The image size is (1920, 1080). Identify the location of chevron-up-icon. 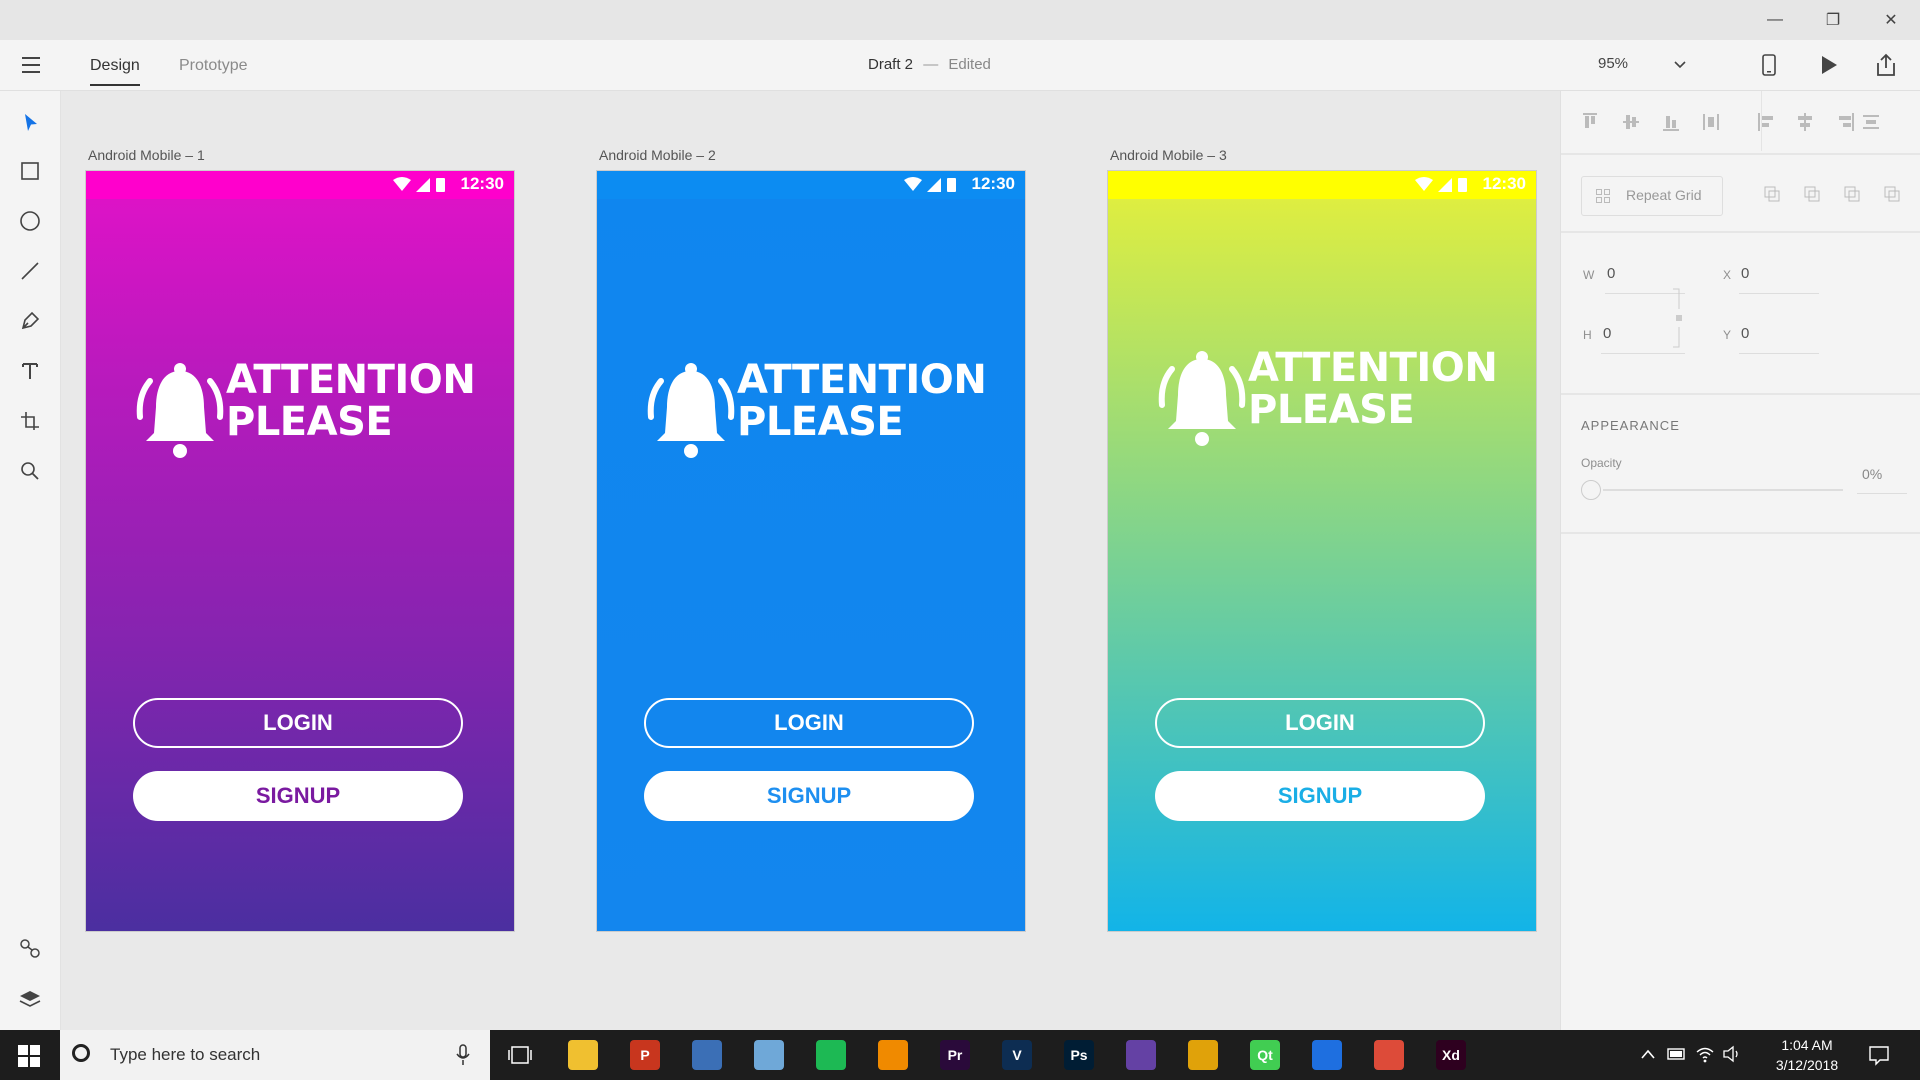
(1648, 1054).